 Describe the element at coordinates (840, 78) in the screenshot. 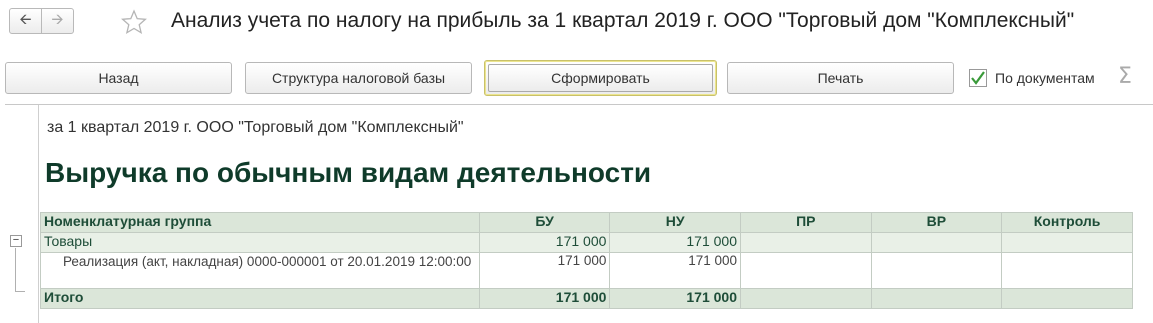

I see `print-button: Печать` at that location.